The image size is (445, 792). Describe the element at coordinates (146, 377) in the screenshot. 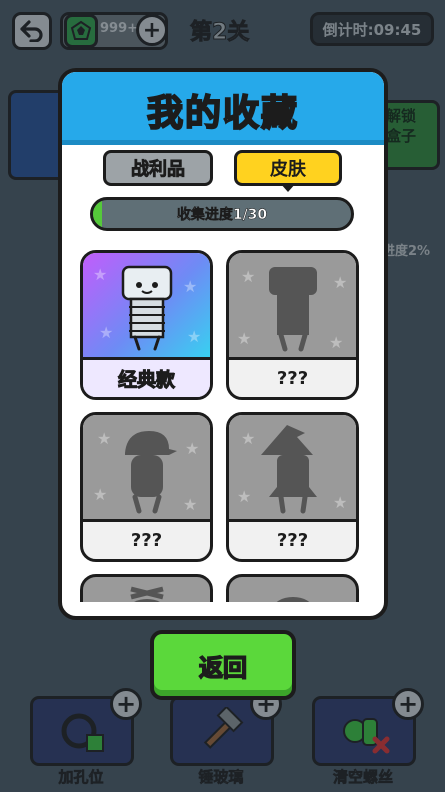

I see `skin-card-name: 经典款` at that location.